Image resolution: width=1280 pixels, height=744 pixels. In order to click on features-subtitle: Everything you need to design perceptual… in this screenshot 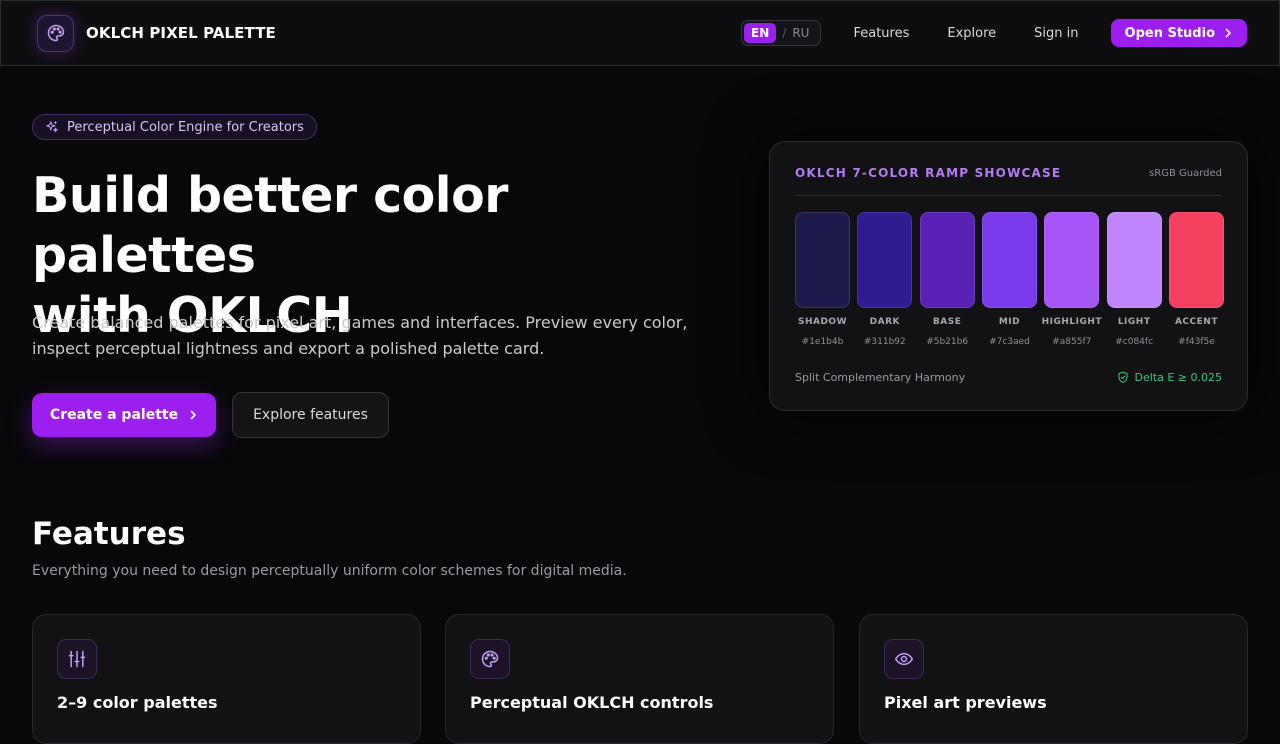, I will do `click(329, 571)`.